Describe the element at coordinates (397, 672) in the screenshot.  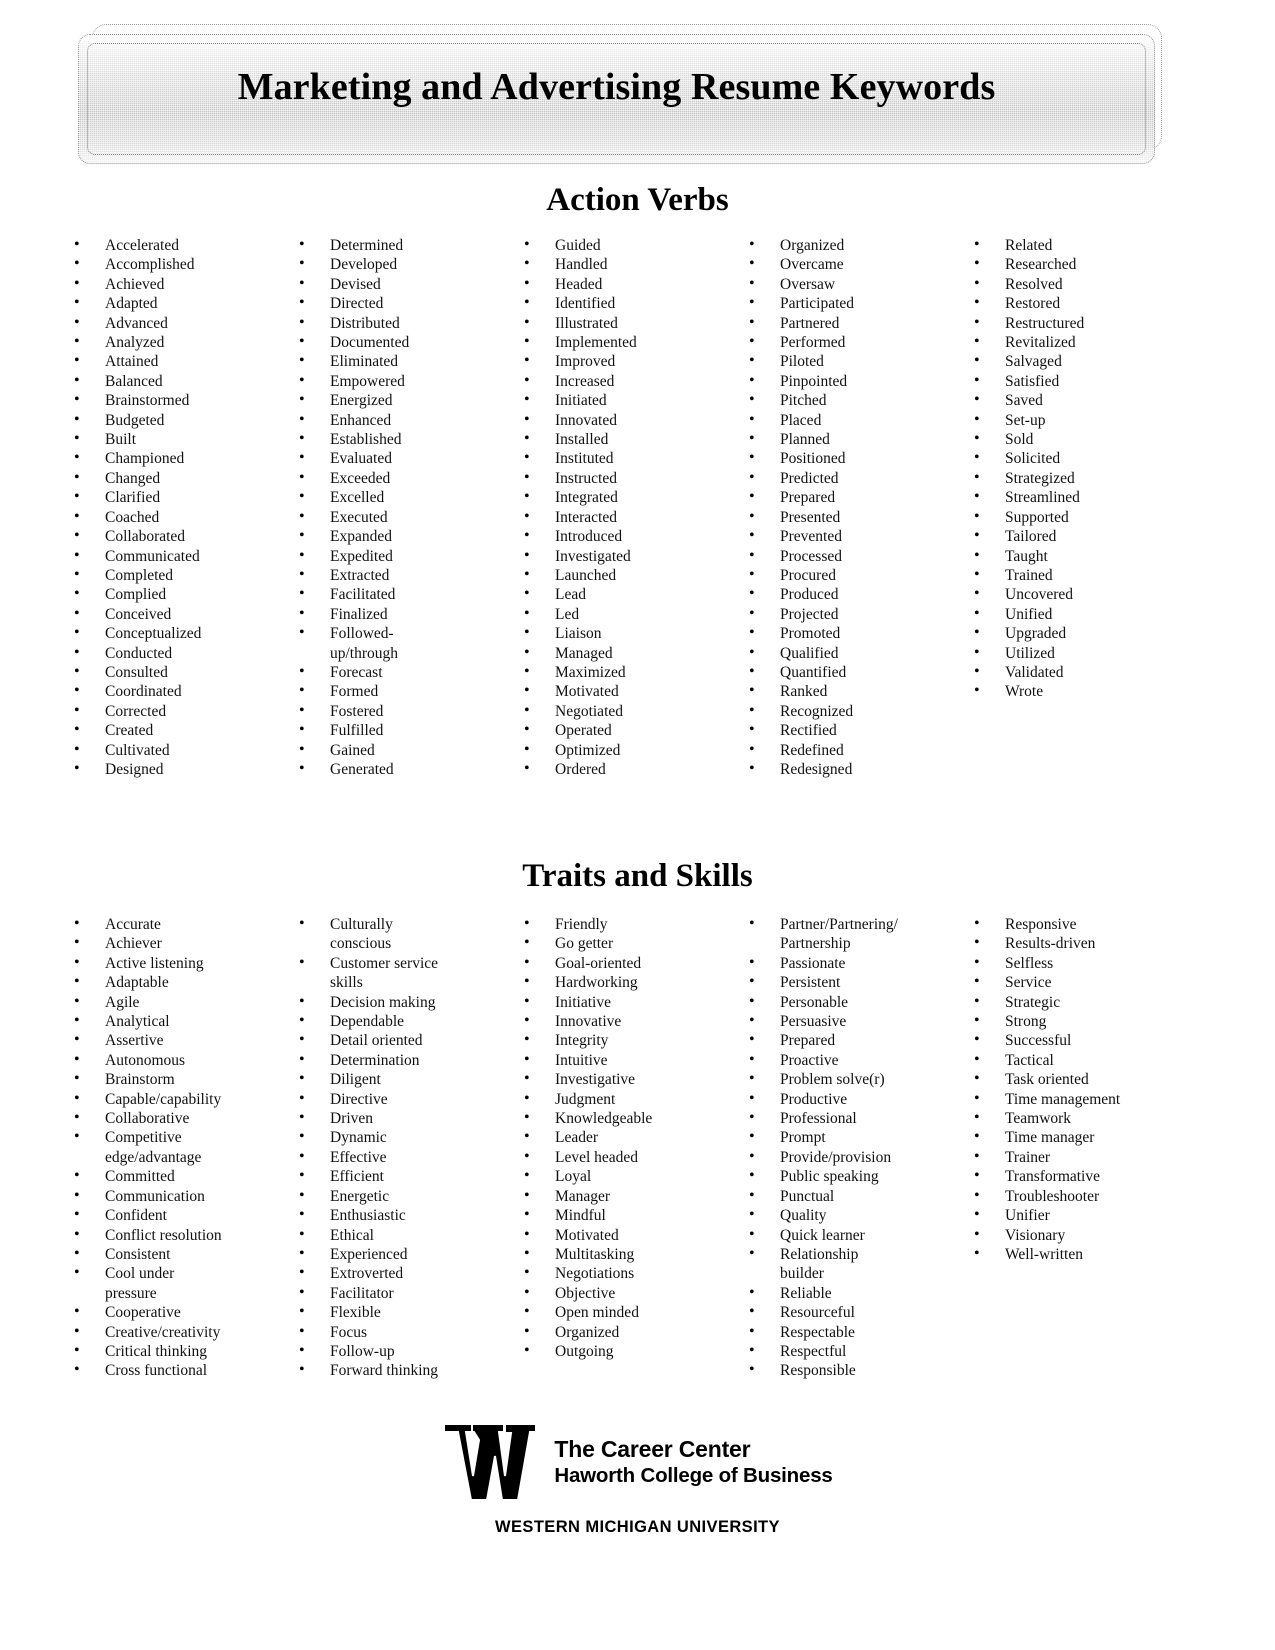
I see `keyword-item: Forecast` at that location.